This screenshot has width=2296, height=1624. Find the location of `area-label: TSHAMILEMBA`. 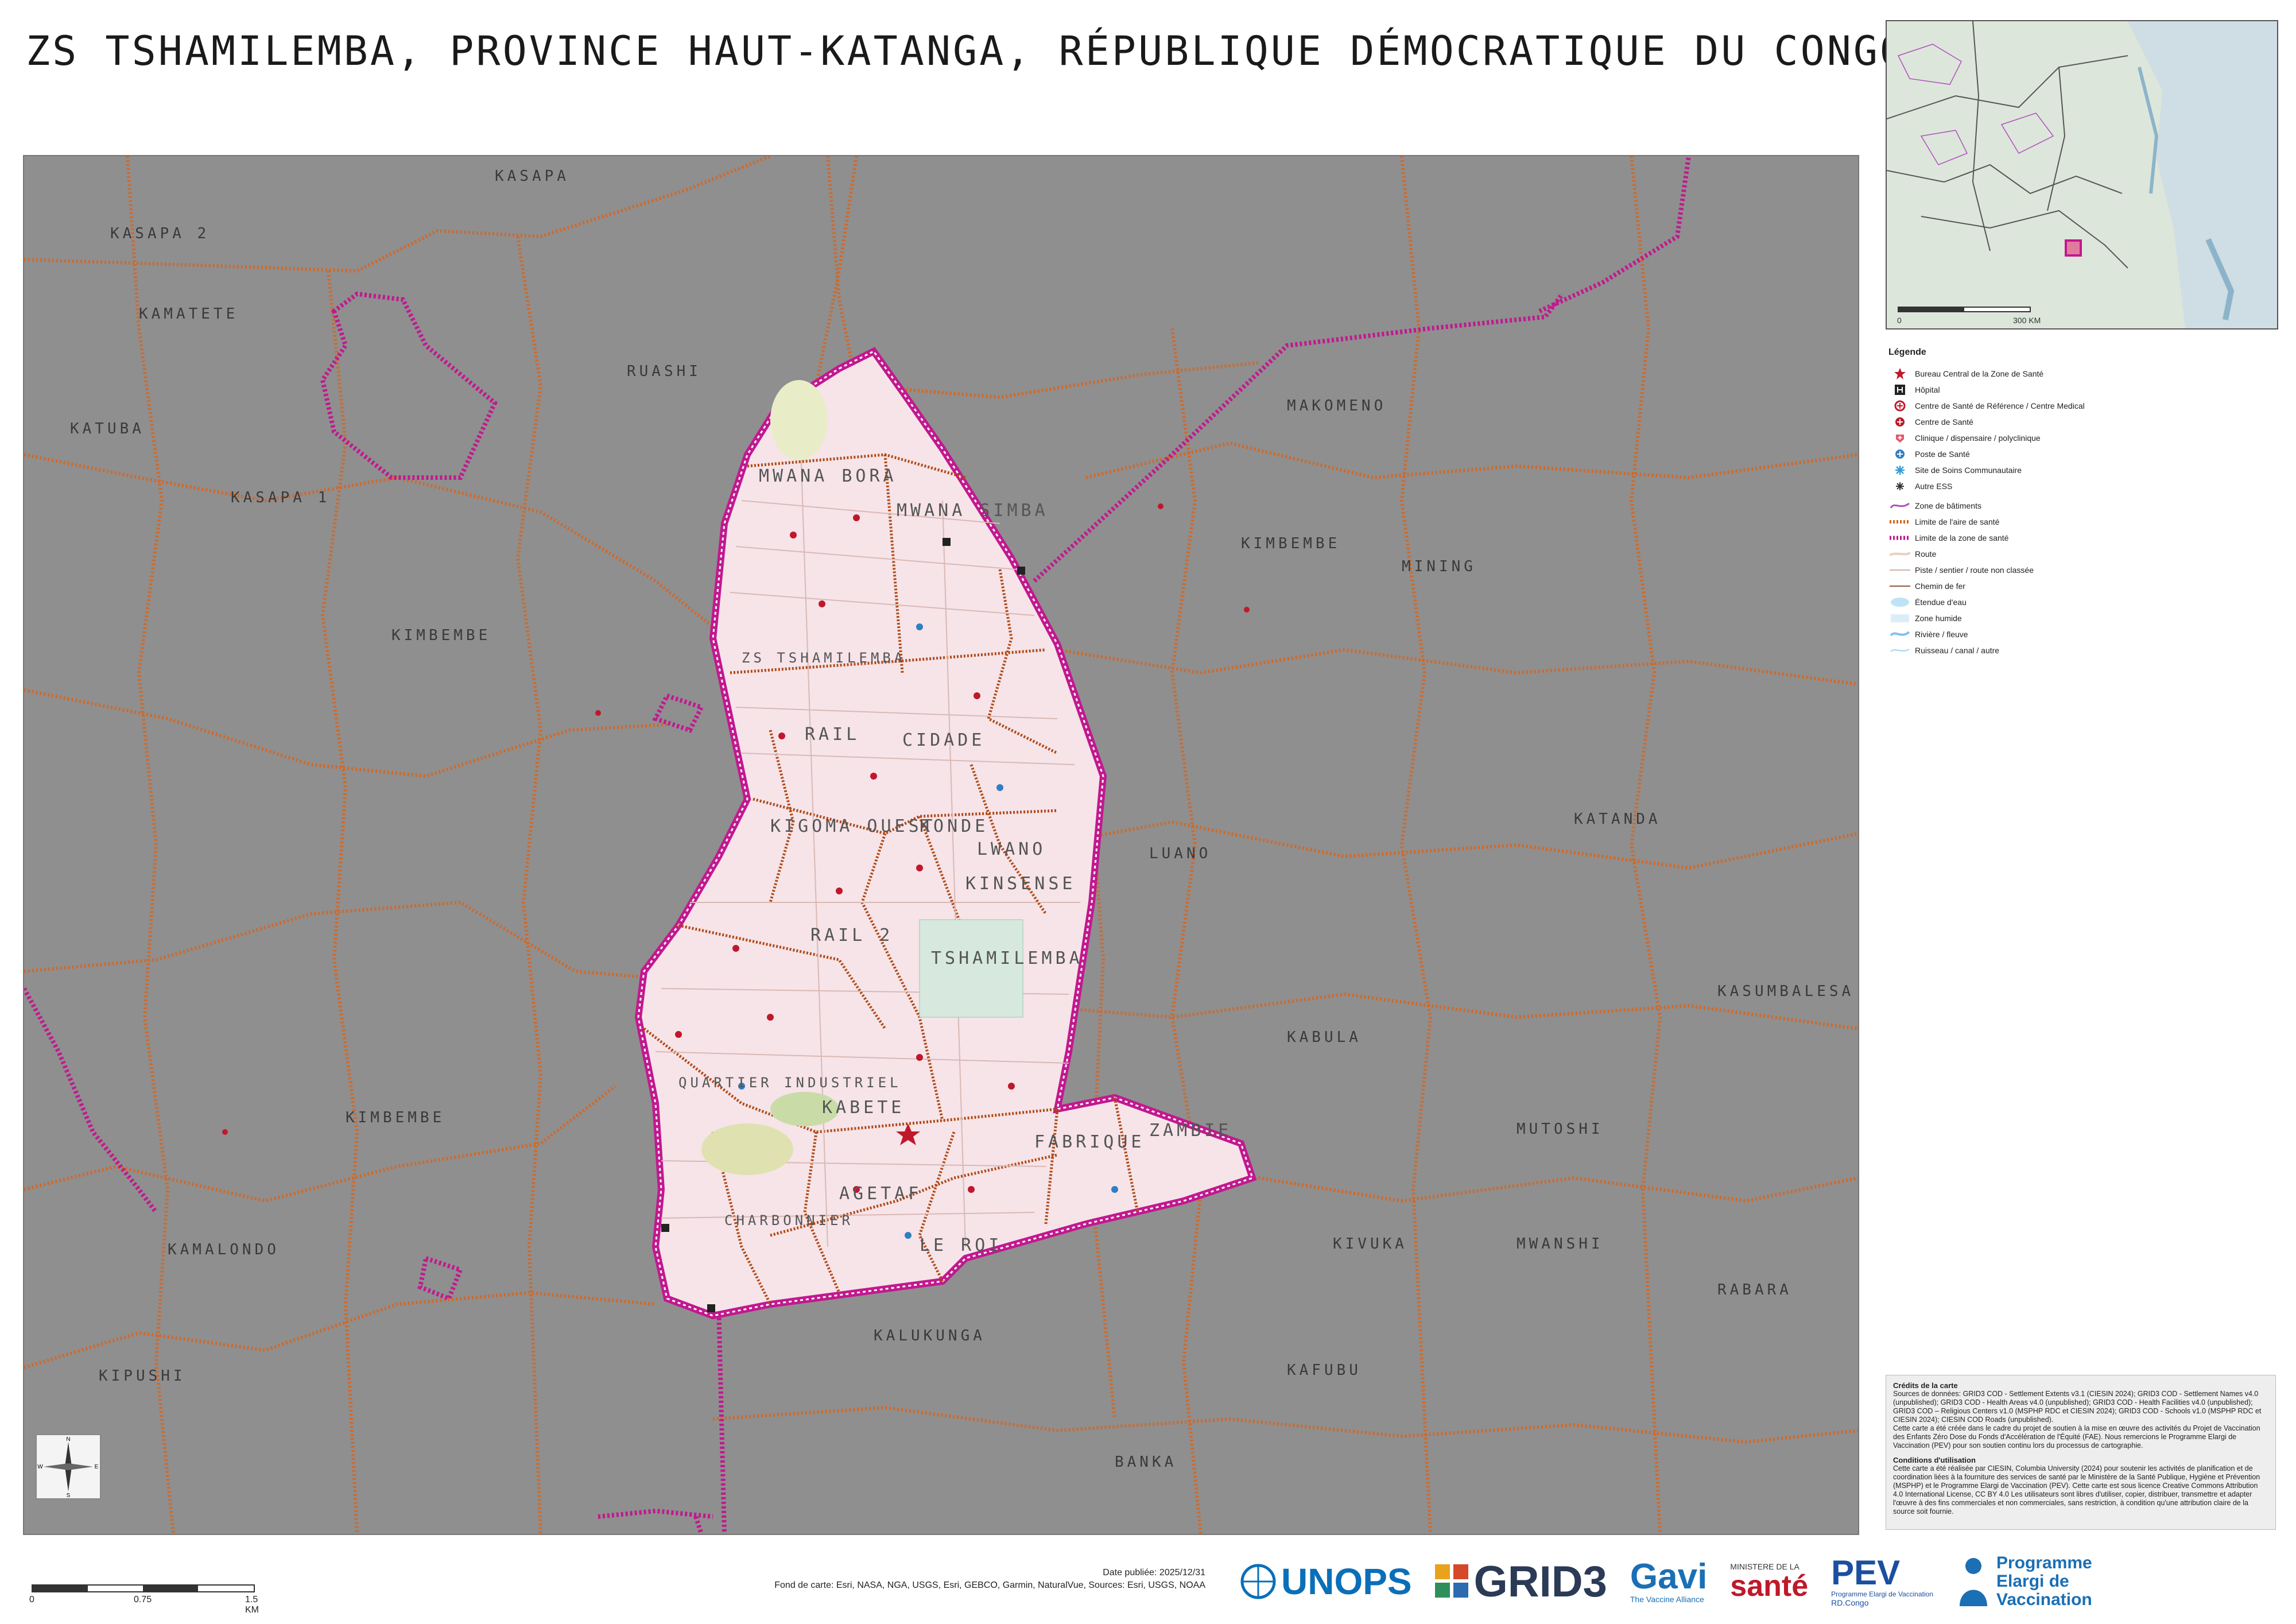

area-label: TSHAMILEMBA is located at coordinates (1007, 958).